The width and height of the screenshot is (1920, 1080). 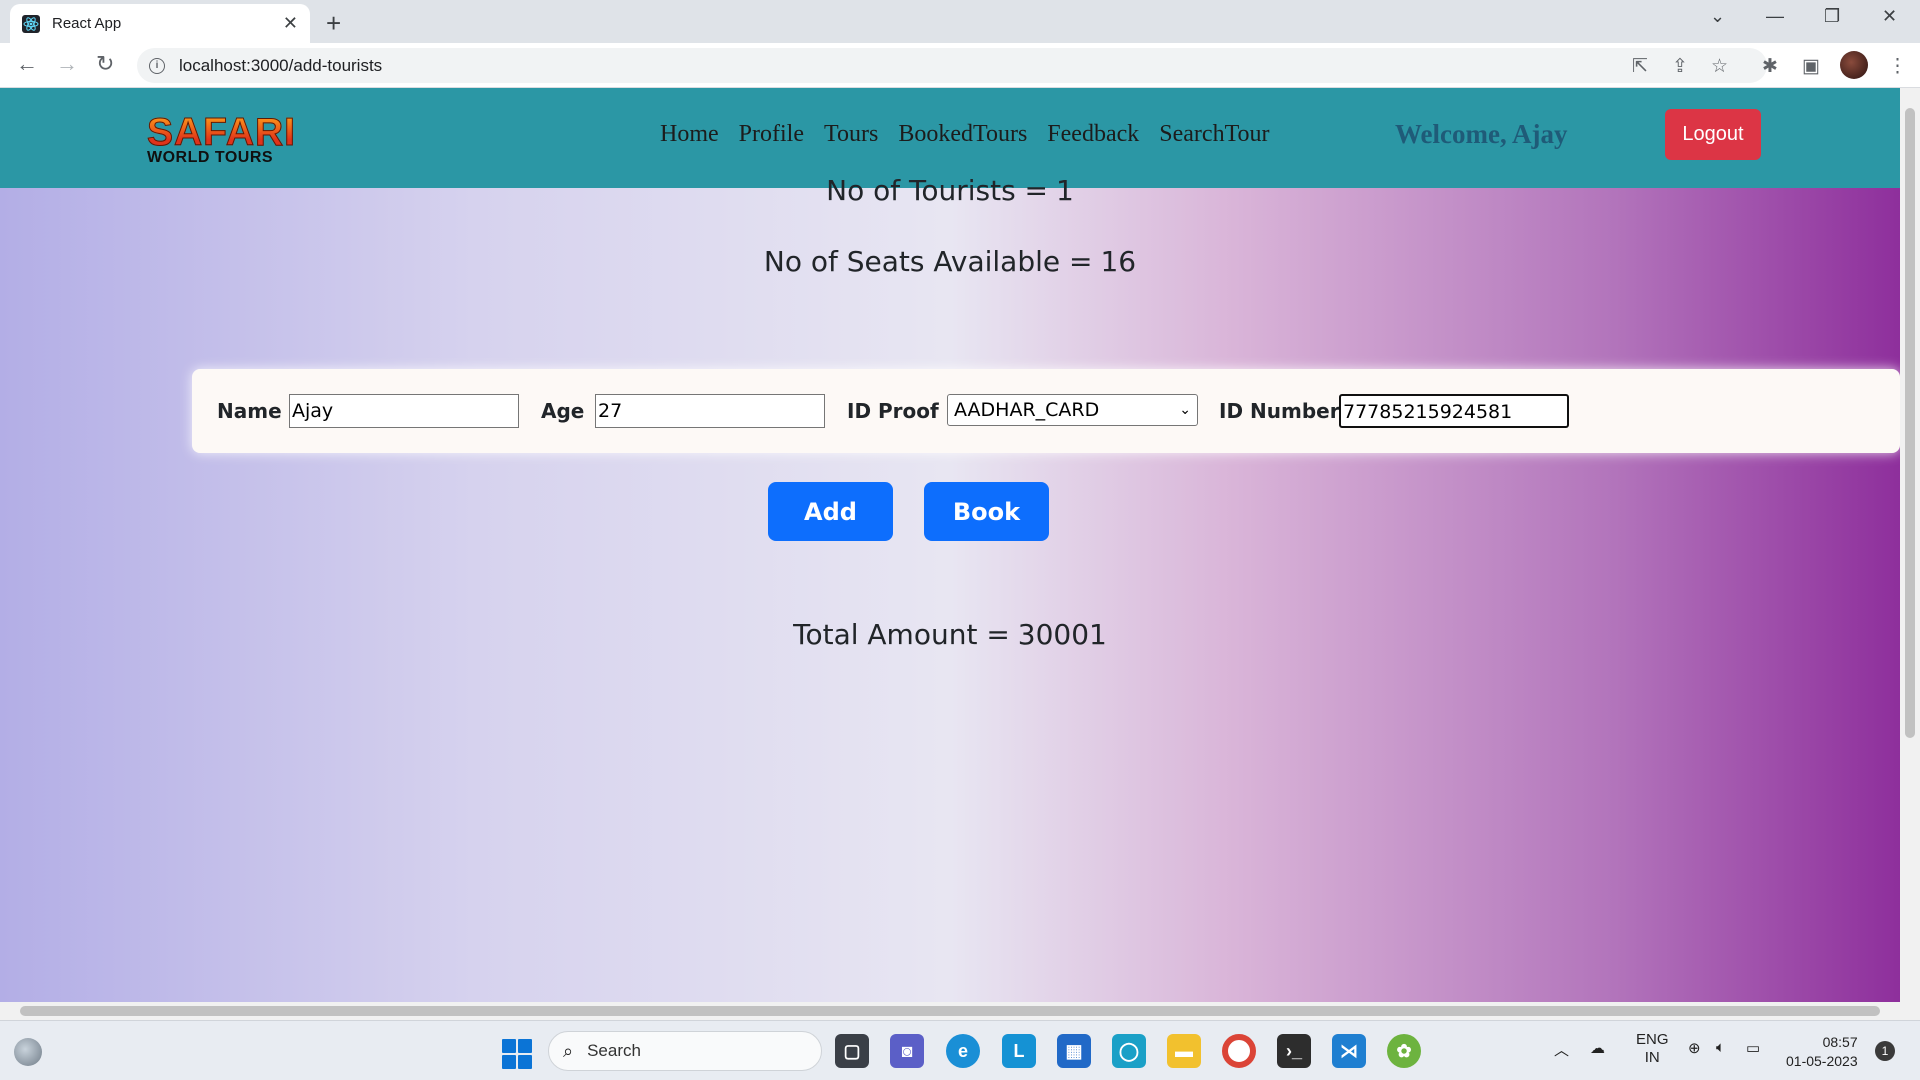 I want to click on reload-icon: ↻, so click(x=105, y=64).